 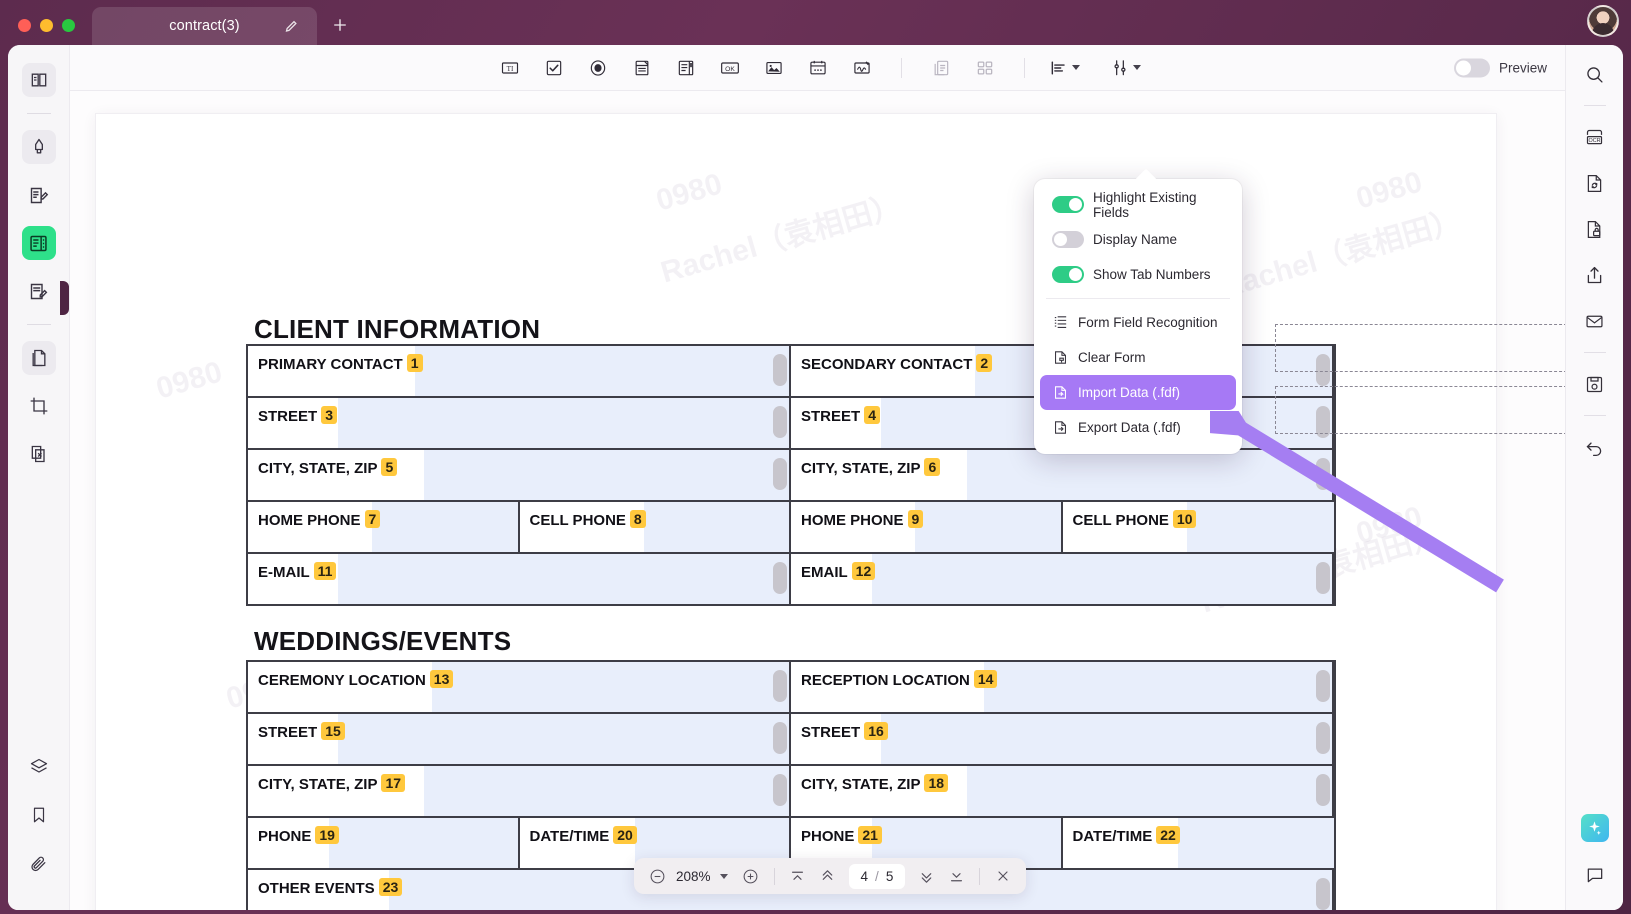 I want to click on menu-item-import-data: Import Data (.fdf), so click(x=1138, y=392).